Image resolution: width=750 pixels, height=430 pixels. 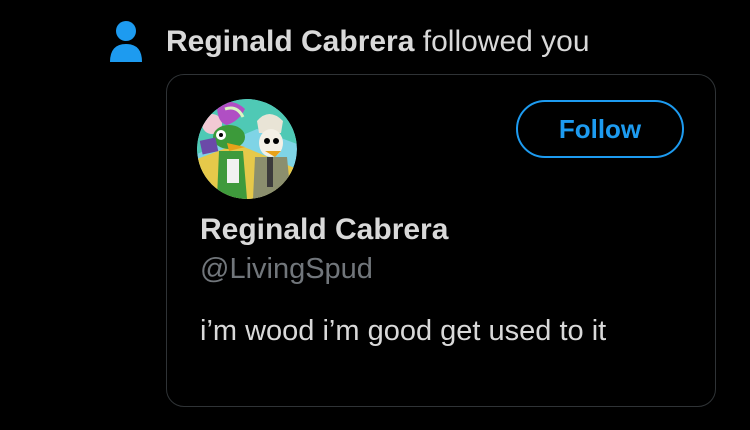 I want to click on display-name: Reginald Cabrera, so click(x=324, y=230).